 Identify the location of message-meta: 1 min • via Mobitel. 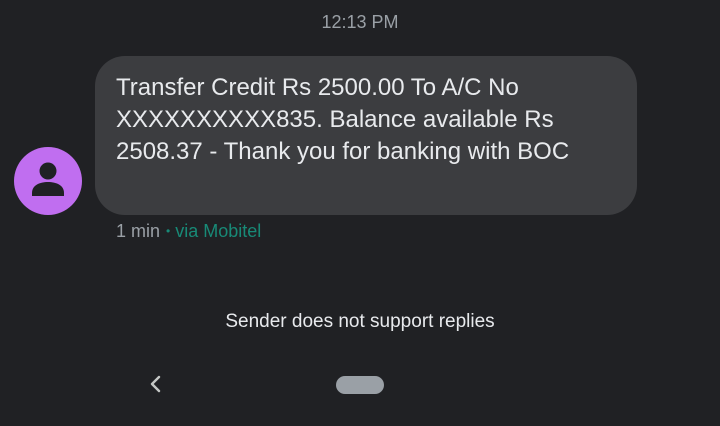
(188, 232).